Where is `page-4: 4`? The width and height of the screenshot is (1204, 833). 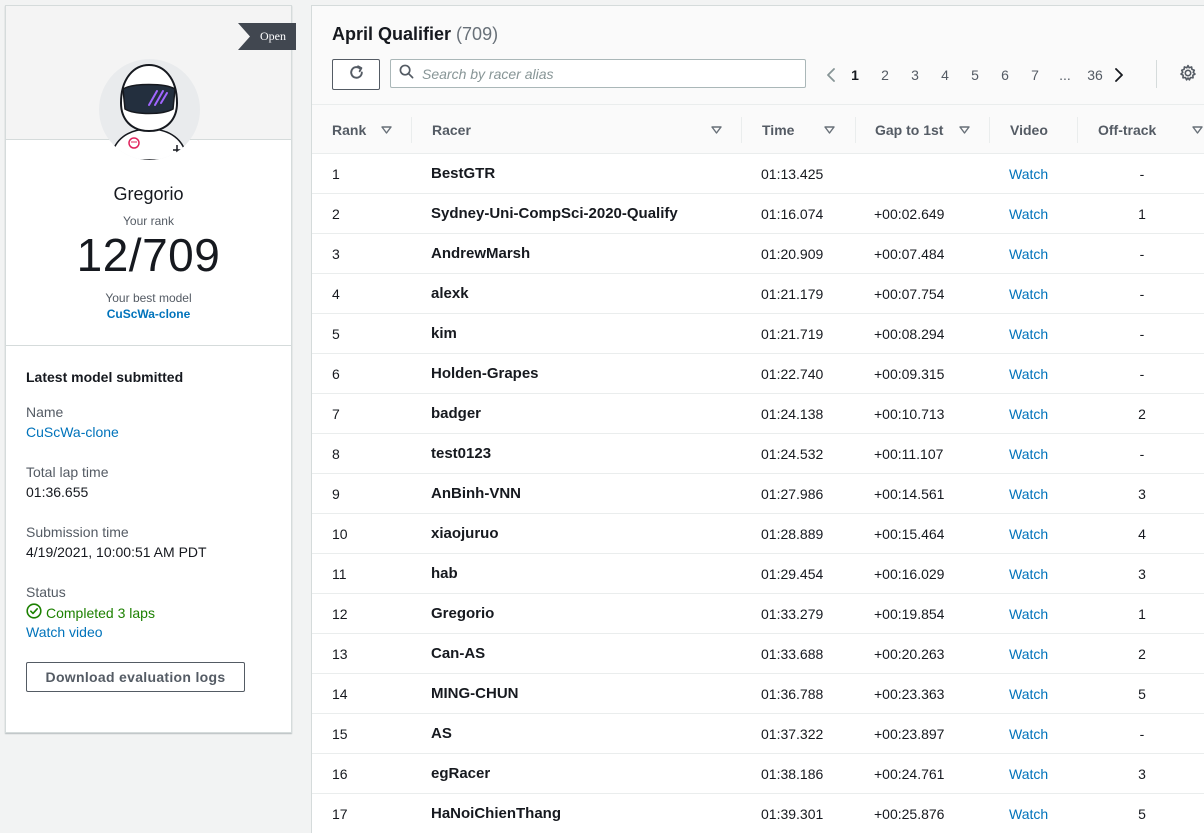 page-4: 4 is located at coordinates (945, 75).